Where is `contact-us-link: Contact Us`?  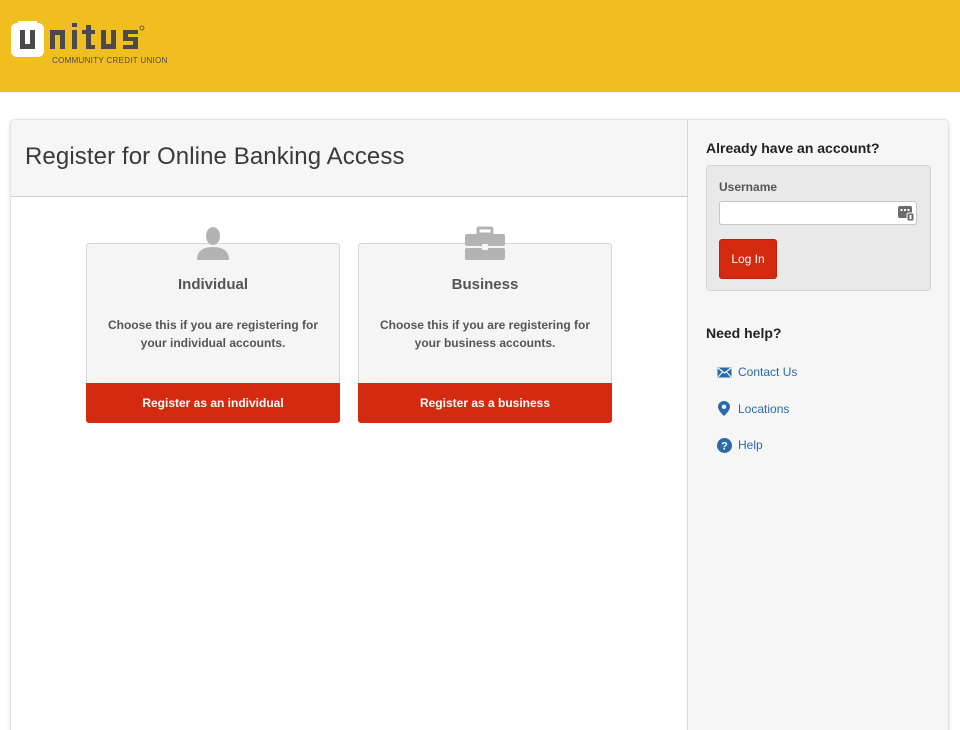 contact-us-link: Contact Us is located at coordinates (756, 372).